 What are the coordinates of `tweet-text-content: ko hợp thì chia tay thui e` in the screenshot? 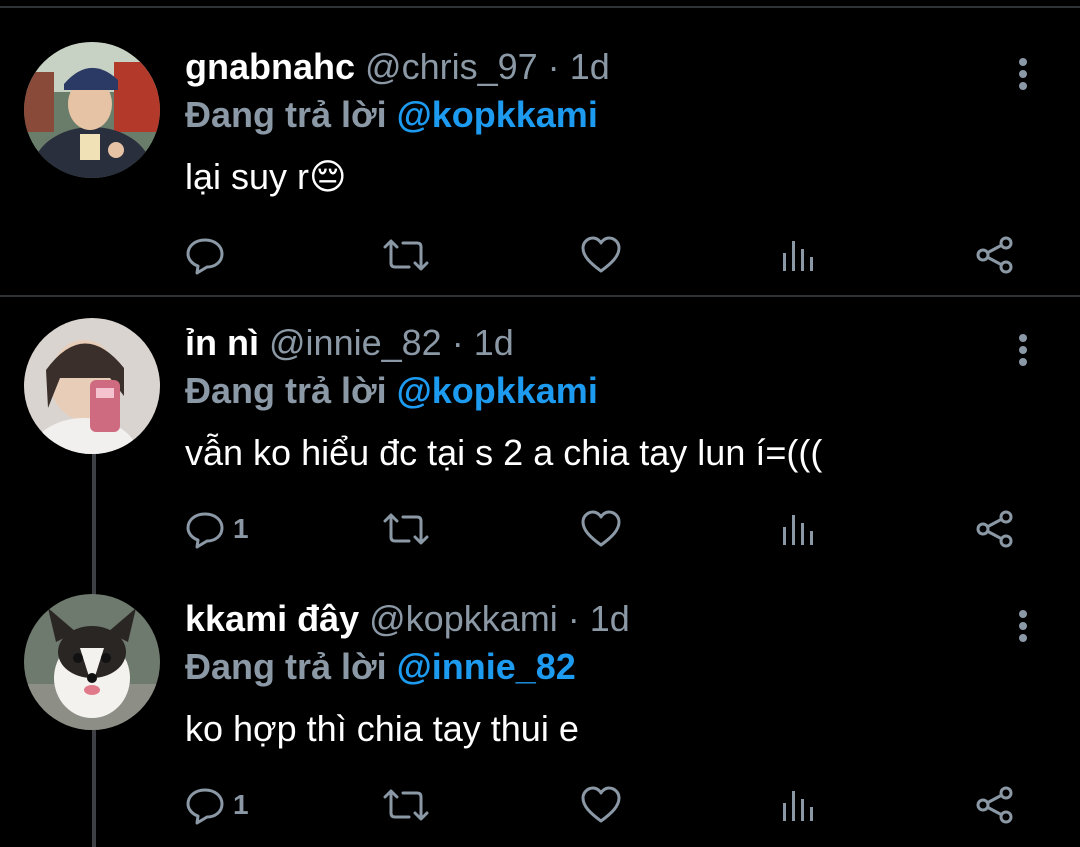 It's located at (382, 728).